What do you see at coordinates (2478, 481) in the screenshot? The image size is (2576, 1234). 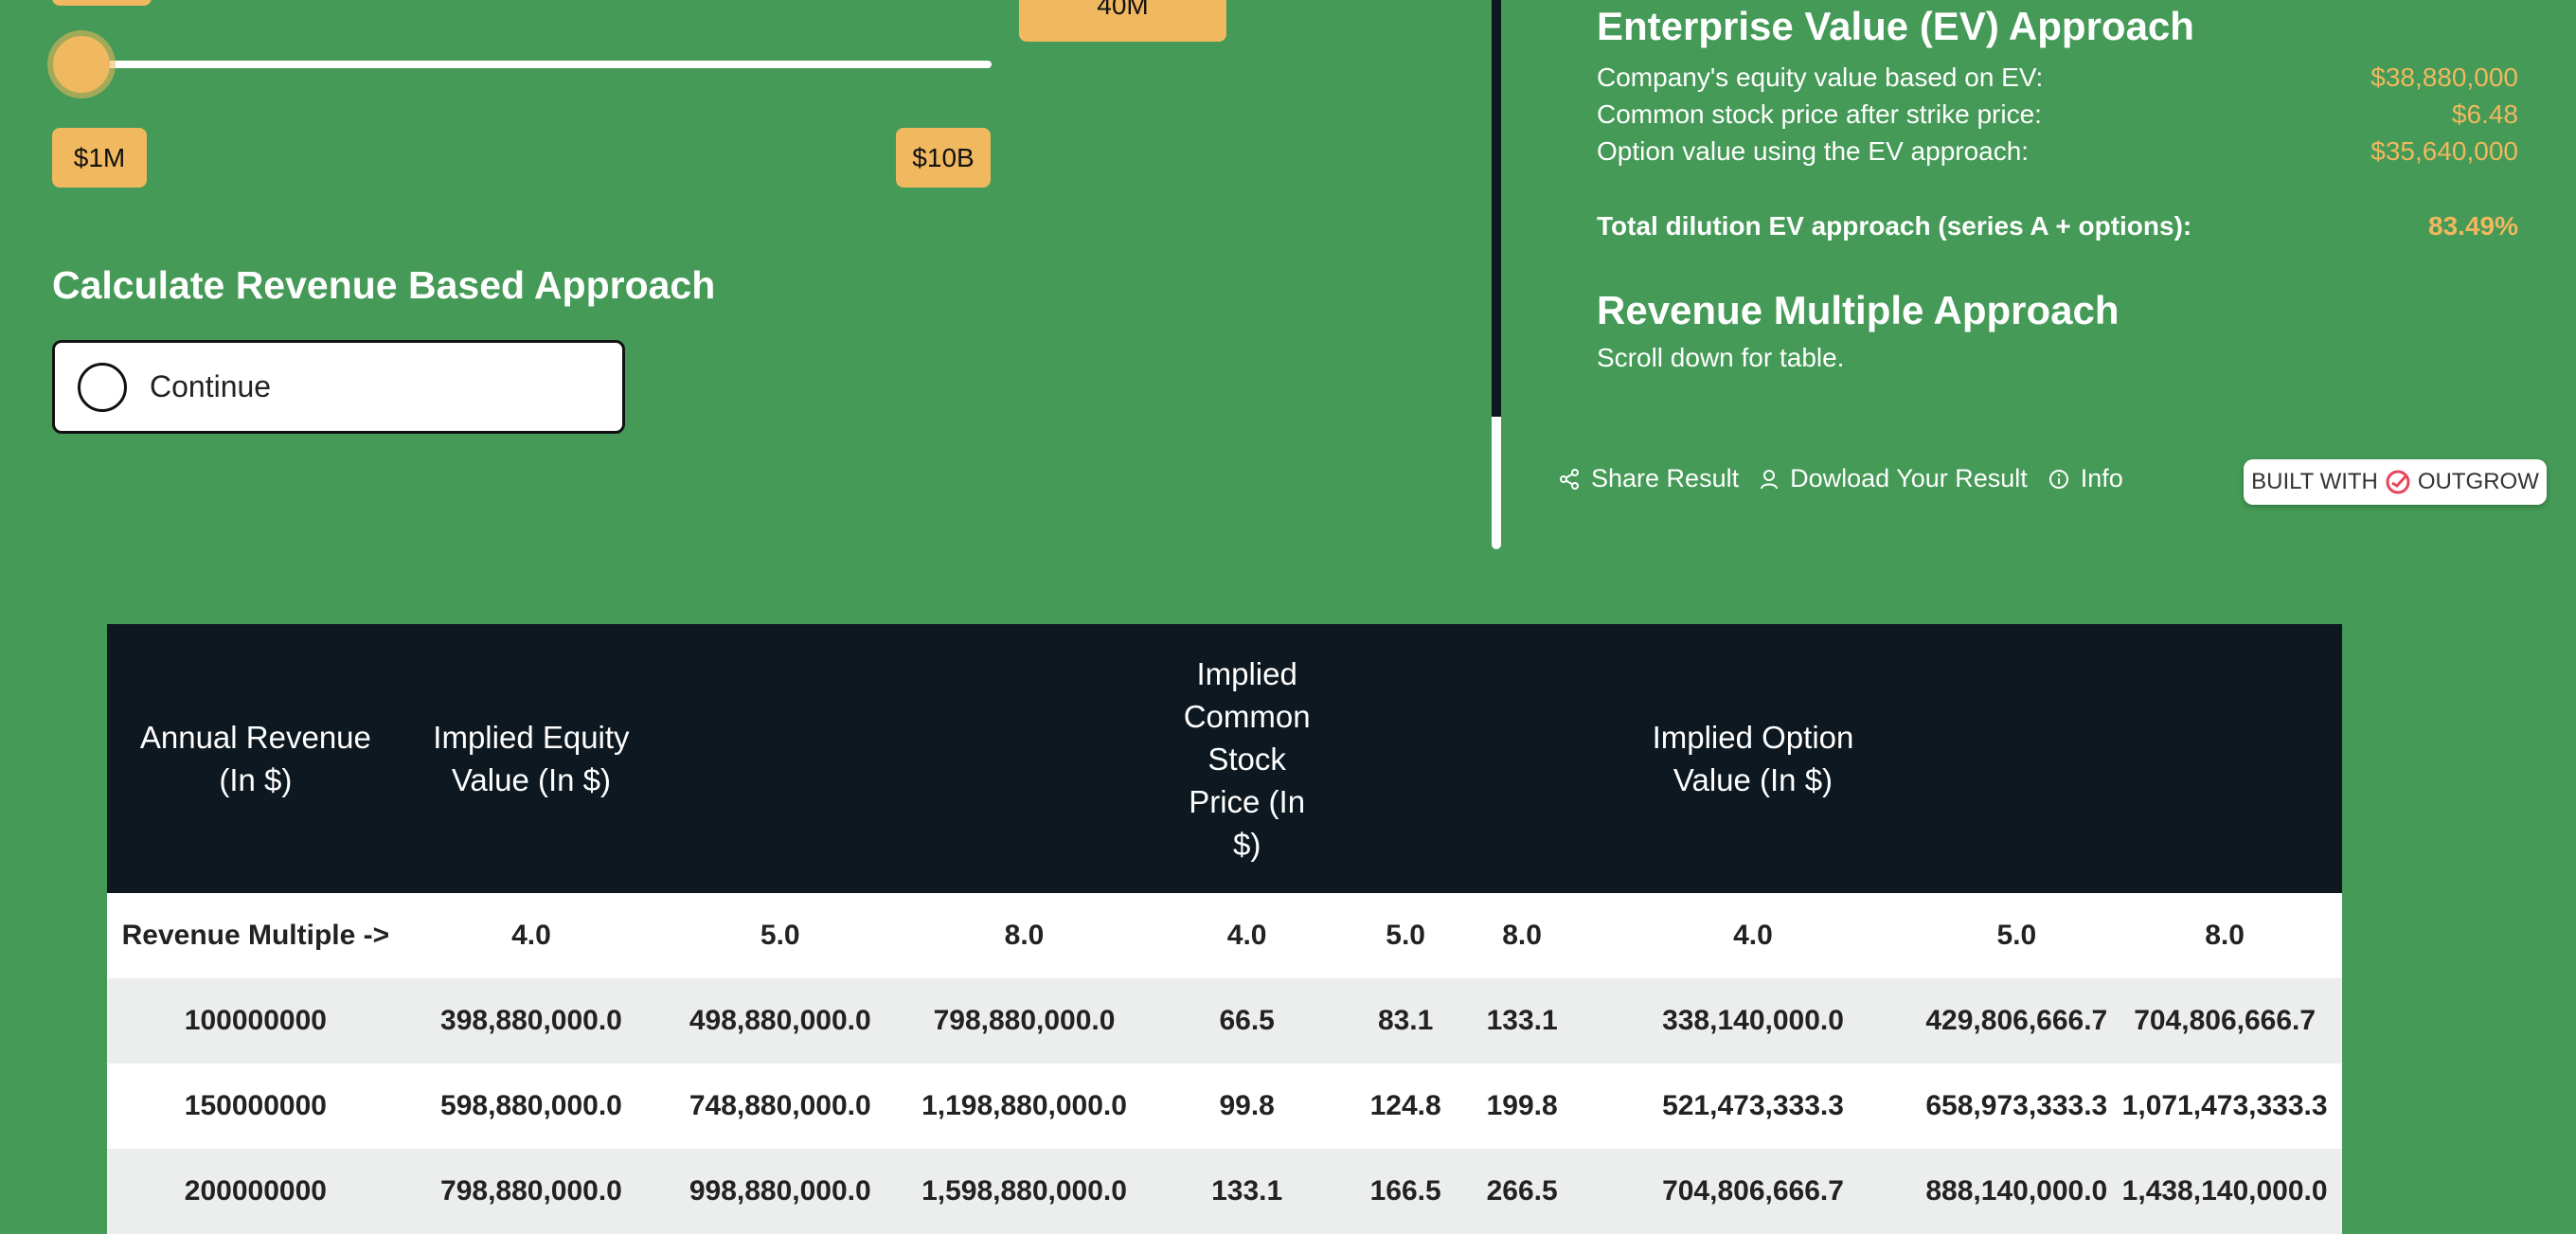 I see `built-with-brand: OUTGROW` at bounding box center [2478, 481].